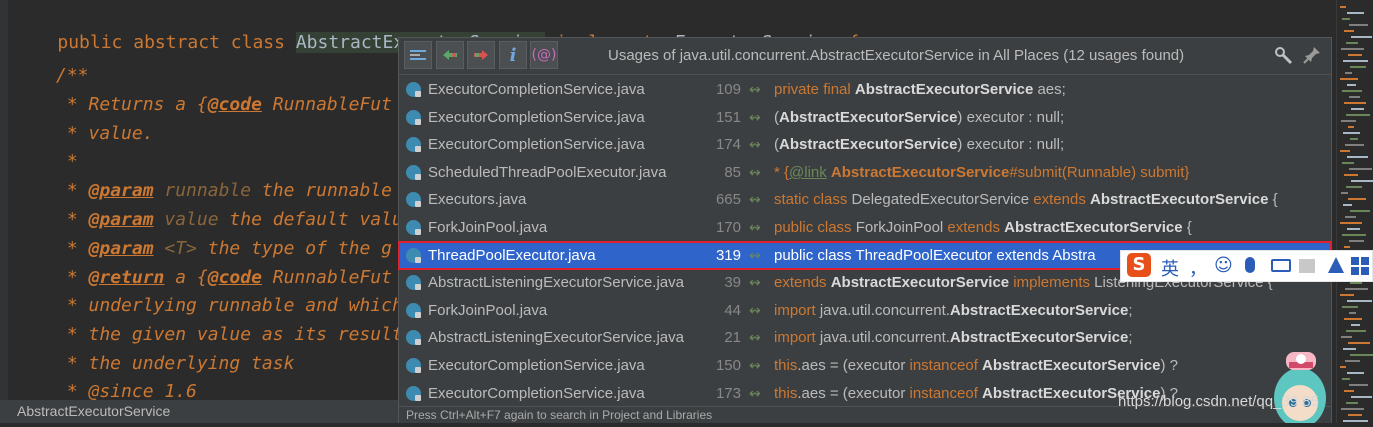 This screenshot has width=1373, height=427. Describe the element at coordinates (418, 55) in the screenshot. I see `merge-icon` at that location.